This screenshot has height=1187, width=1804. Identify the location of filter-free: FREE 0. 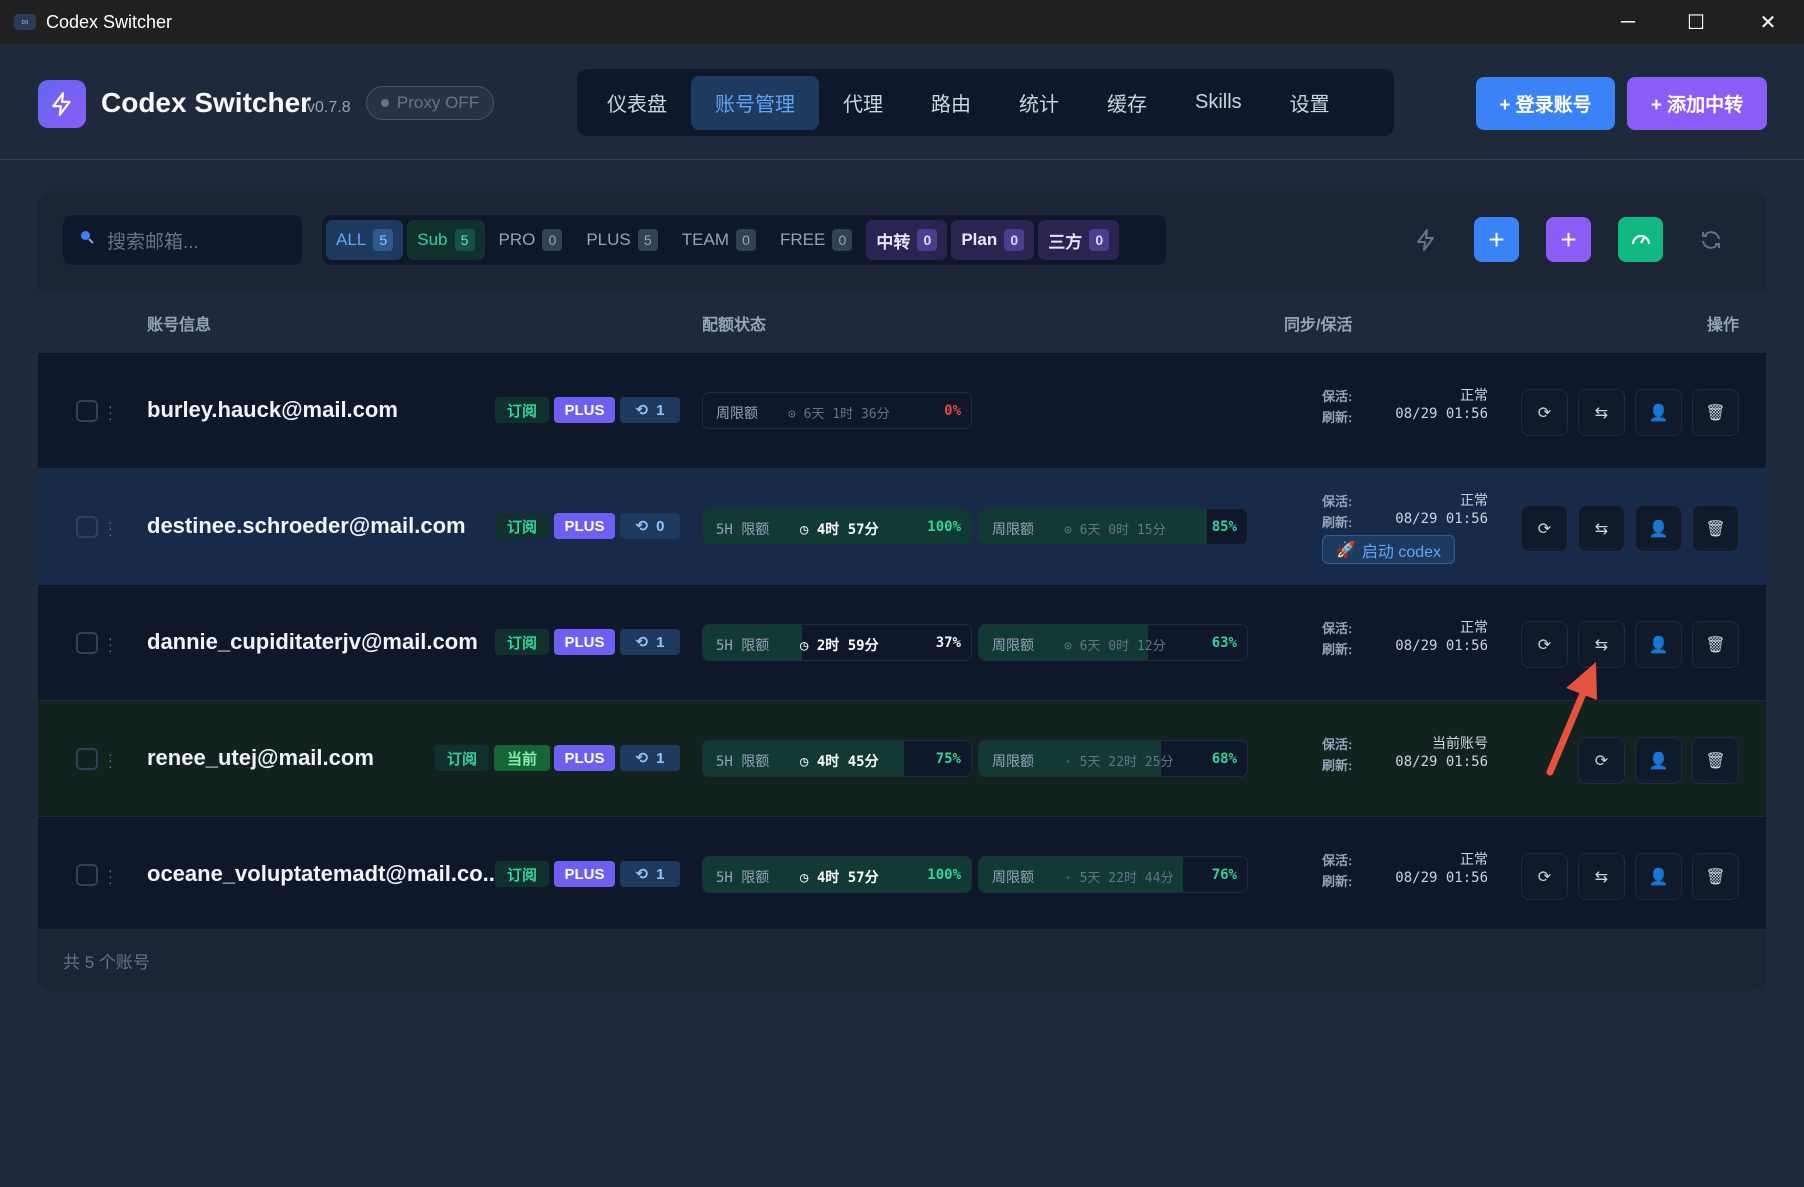
(816, 240).